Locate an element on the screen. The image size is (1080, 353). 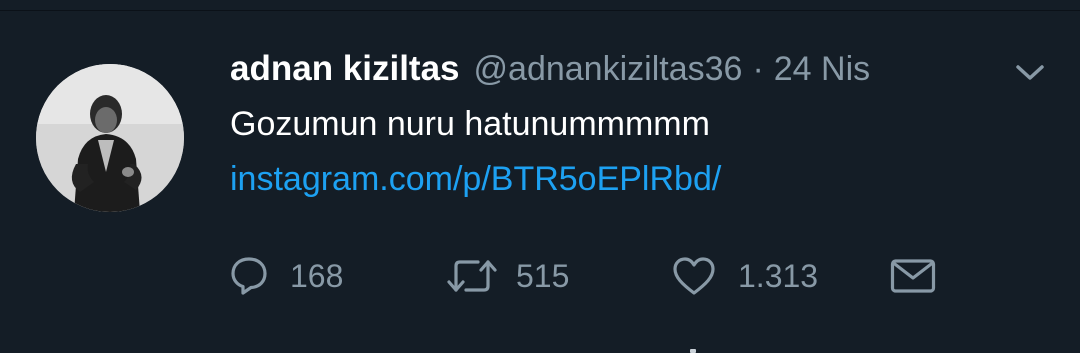
tweet-header: adnan kiziltas @adnankiziltas36 · 24 Nis is located at coordinates (550, 69).